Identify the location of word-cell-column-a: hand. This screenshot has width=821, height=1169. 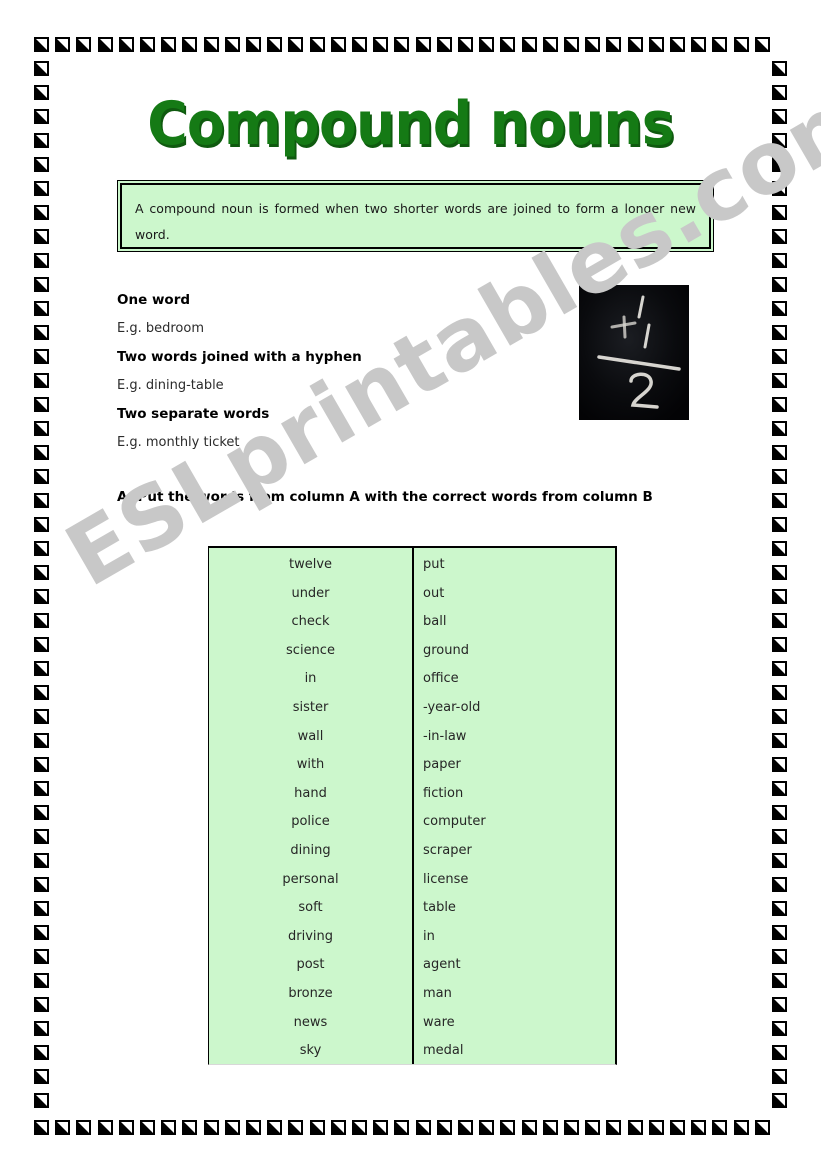
(310, 794).